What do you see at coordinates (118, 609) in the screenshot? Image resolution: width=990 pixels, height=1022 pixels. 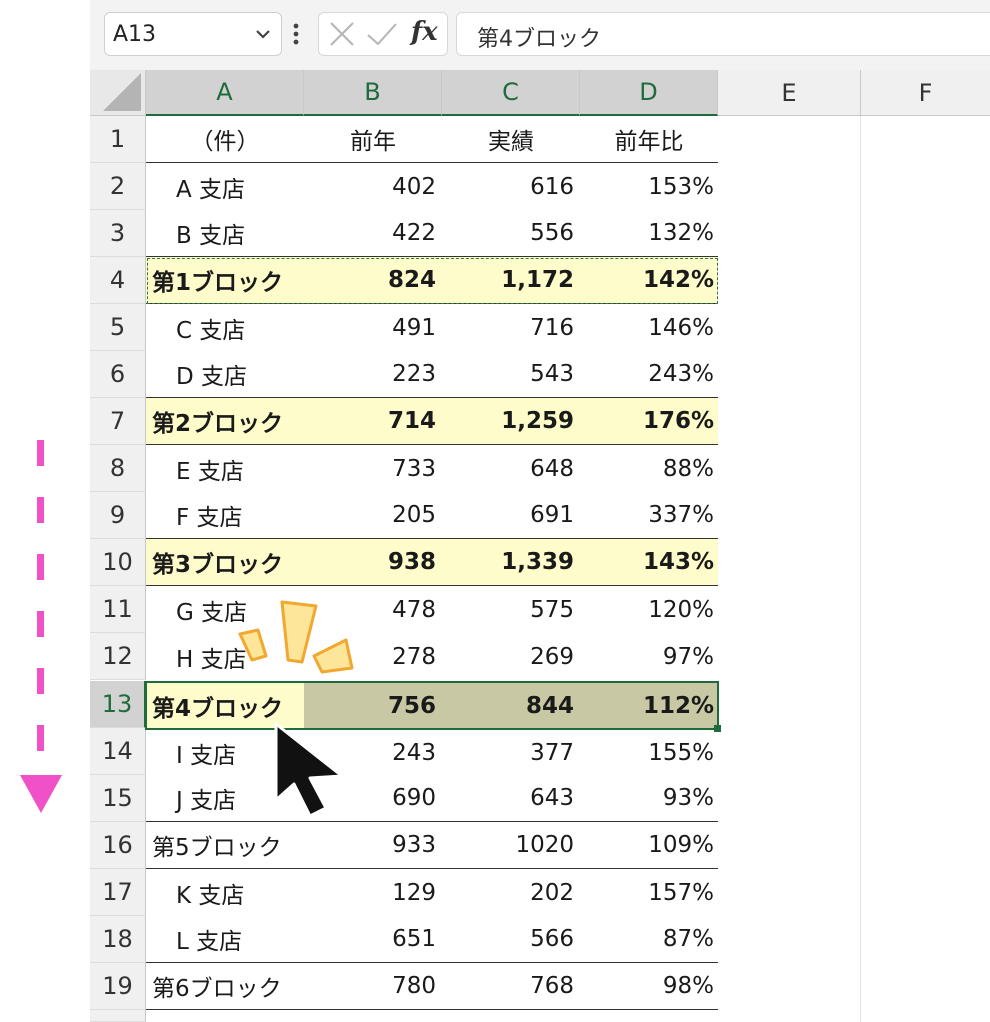 I see `row-header: 11` at bounding box center [118, 609].